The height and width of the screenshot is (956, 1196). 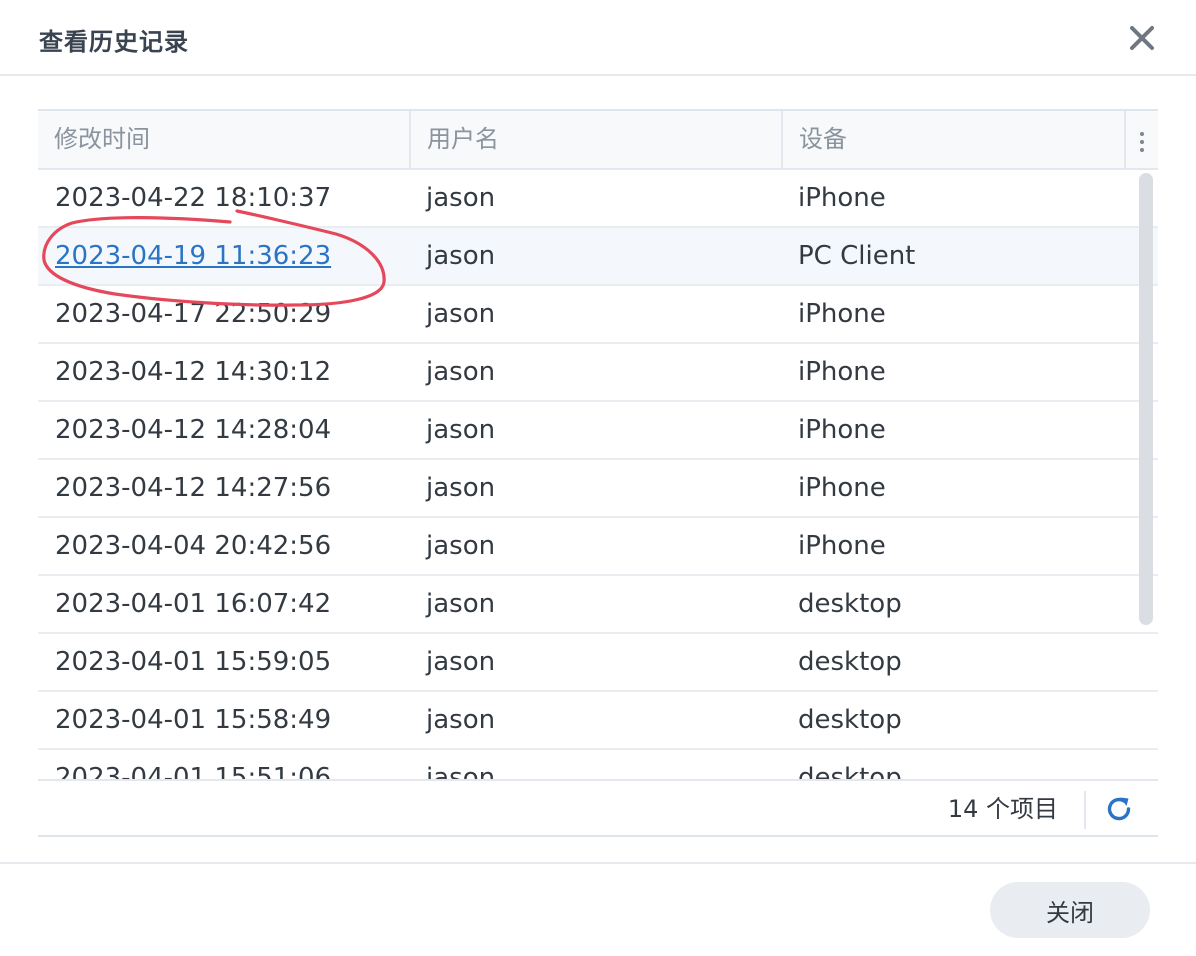 I want to click on column-header-modified-time: 修改时间, so click(x=224, y=139).